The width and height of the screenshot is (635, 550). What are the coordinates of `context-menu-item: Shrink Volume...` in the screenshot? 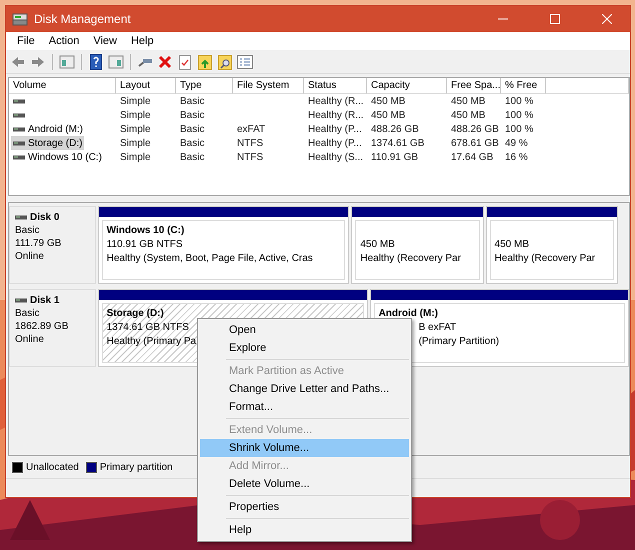 It's located at (304, 448).